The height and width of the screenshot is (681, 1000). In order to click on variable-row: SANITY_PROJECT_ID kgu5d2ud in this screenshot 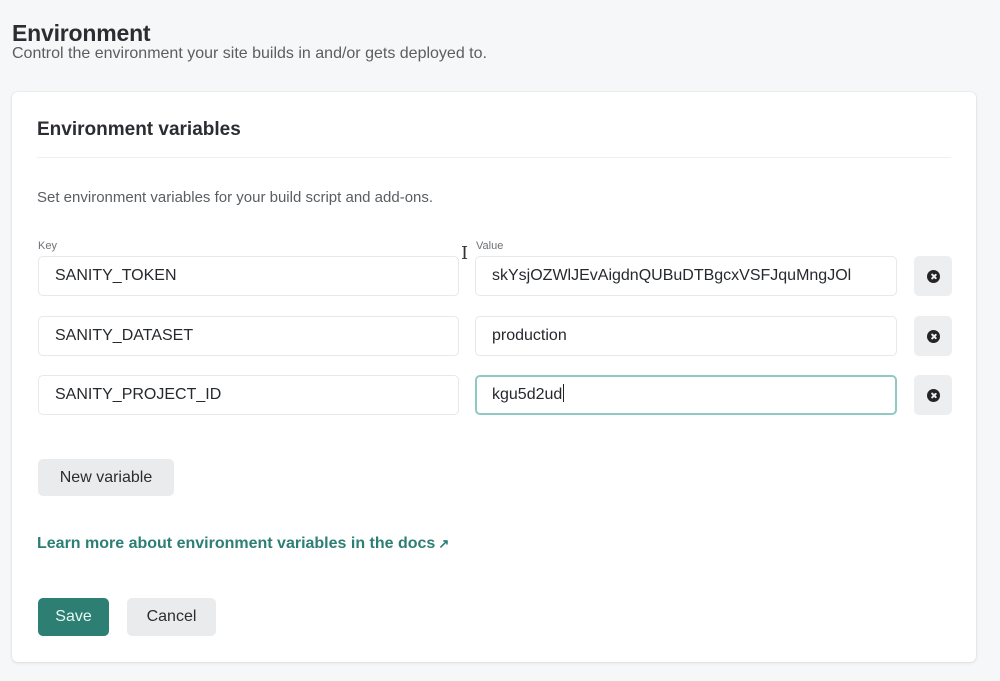, I will do `click(494, 397)`.